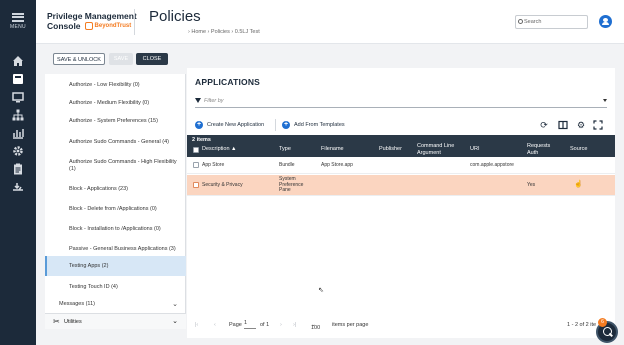 The width and height of the screenshot is (624, 345). What do you see at coordinates (350, 325) in the screenshot?
I see `per-page-label: items per page` at bounding box center [350, 325].